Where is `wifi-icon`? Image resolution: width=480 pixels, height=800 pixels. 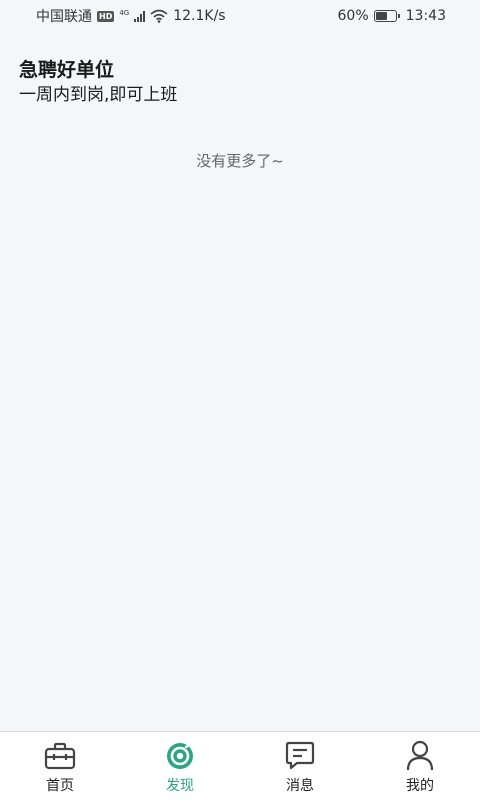 wifi-icon is located at coordinates (159, 16).